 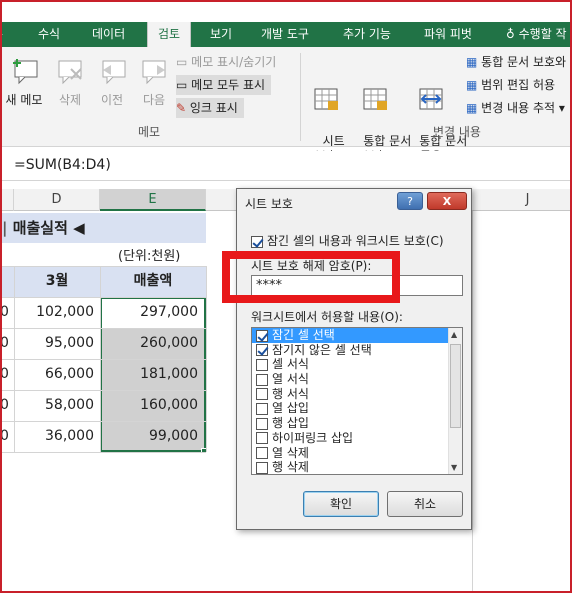 I want to click on next-comment-button: 다음, so click(x=154, y=81).